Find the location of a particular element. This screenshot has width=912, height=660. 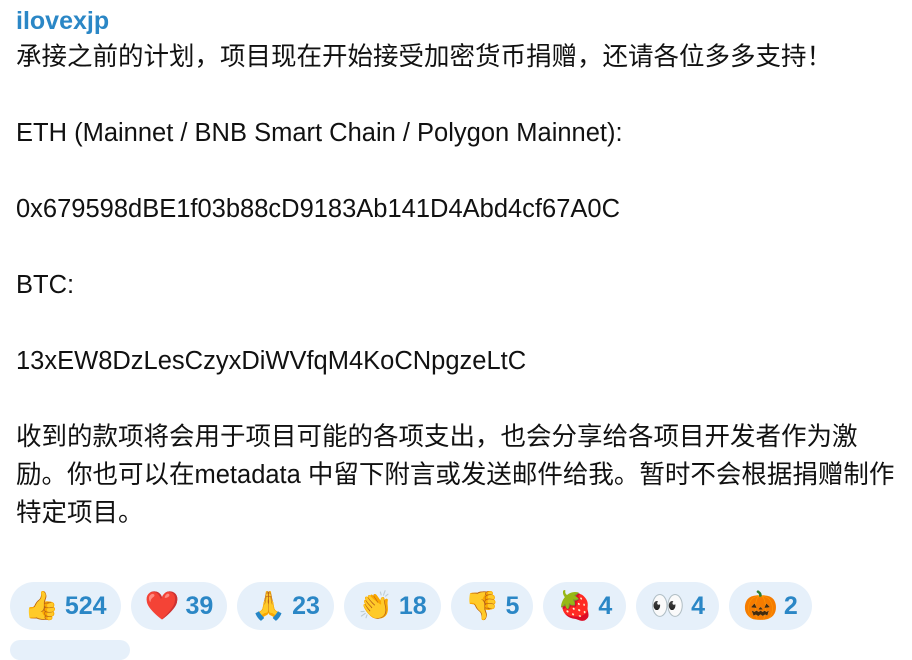

thumbs-up-icon: 👍 is located at coordinates (41, 605).